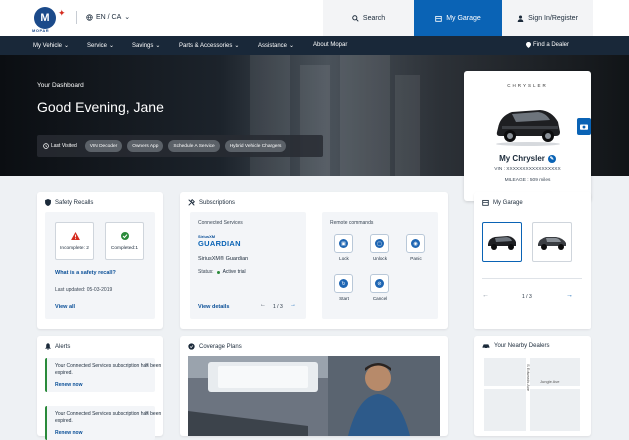 This screenshot has height=440, width=629. Describe the element at coordinates (314, 396) in the screenshot. I see `coverage-plans-image` at that location.